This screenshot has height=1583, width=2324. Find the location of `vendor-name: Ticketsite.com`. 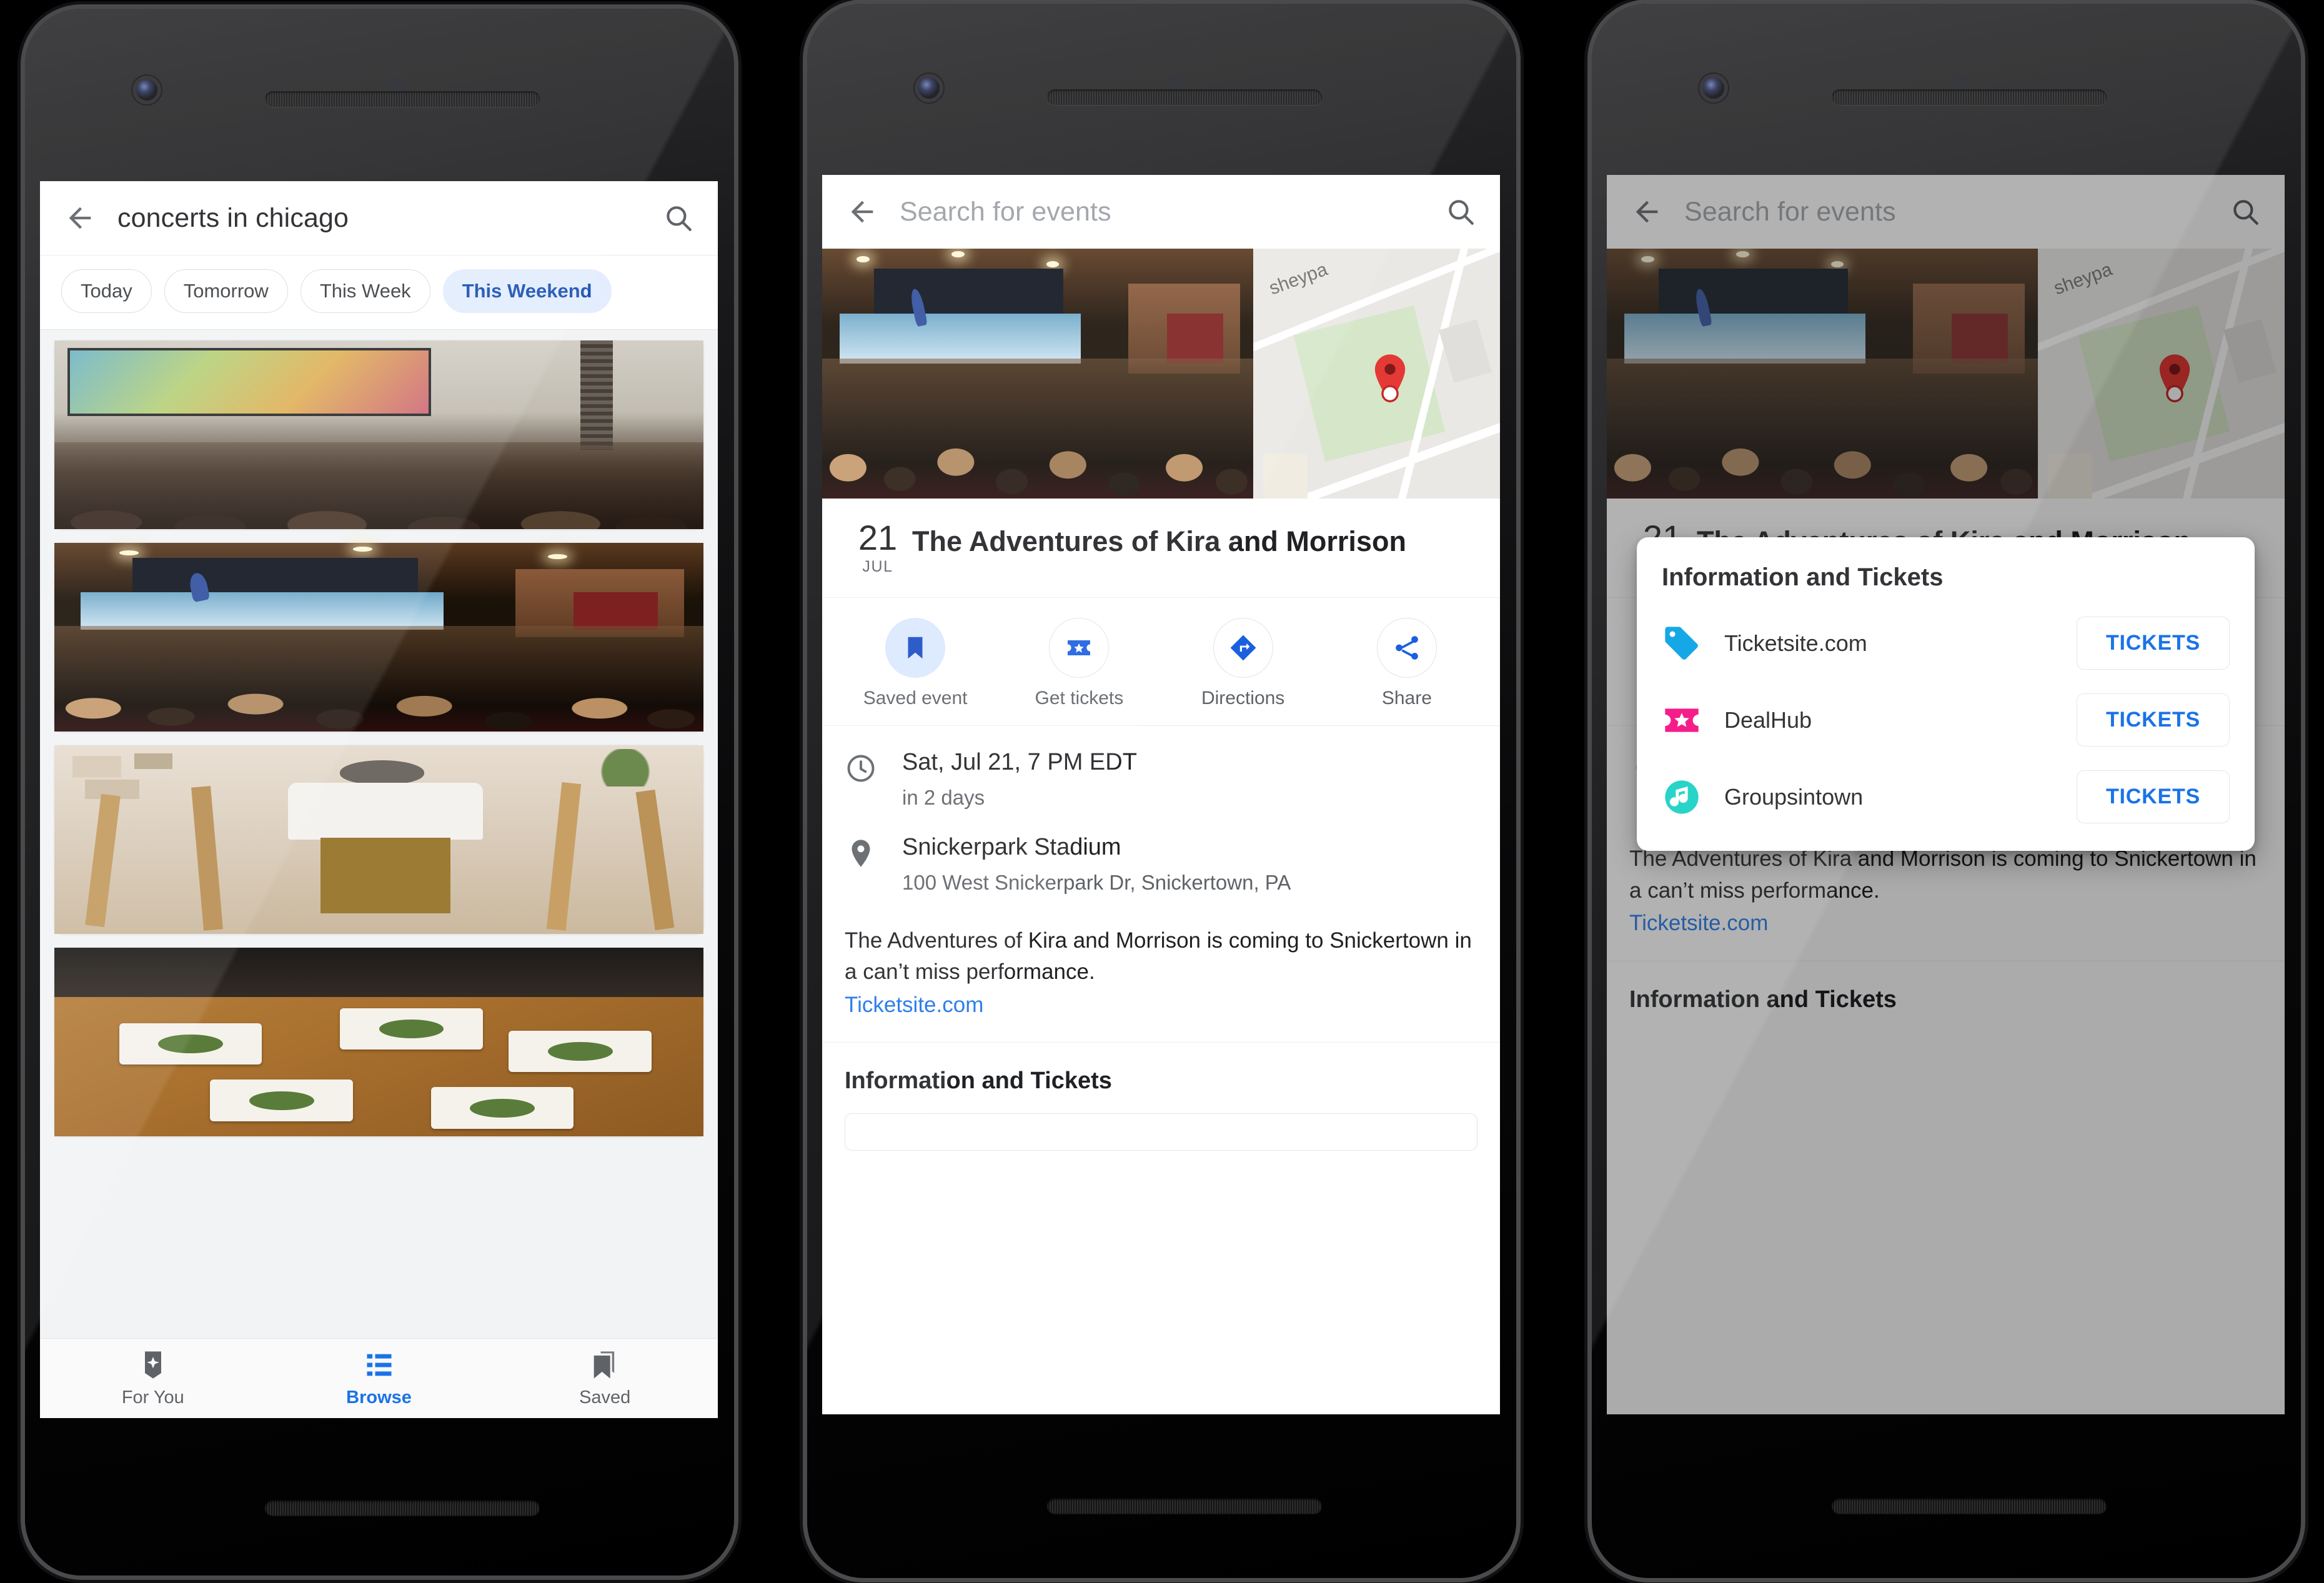

vendor-name: Ticketsite.com is located at coordinates (1795, 643).